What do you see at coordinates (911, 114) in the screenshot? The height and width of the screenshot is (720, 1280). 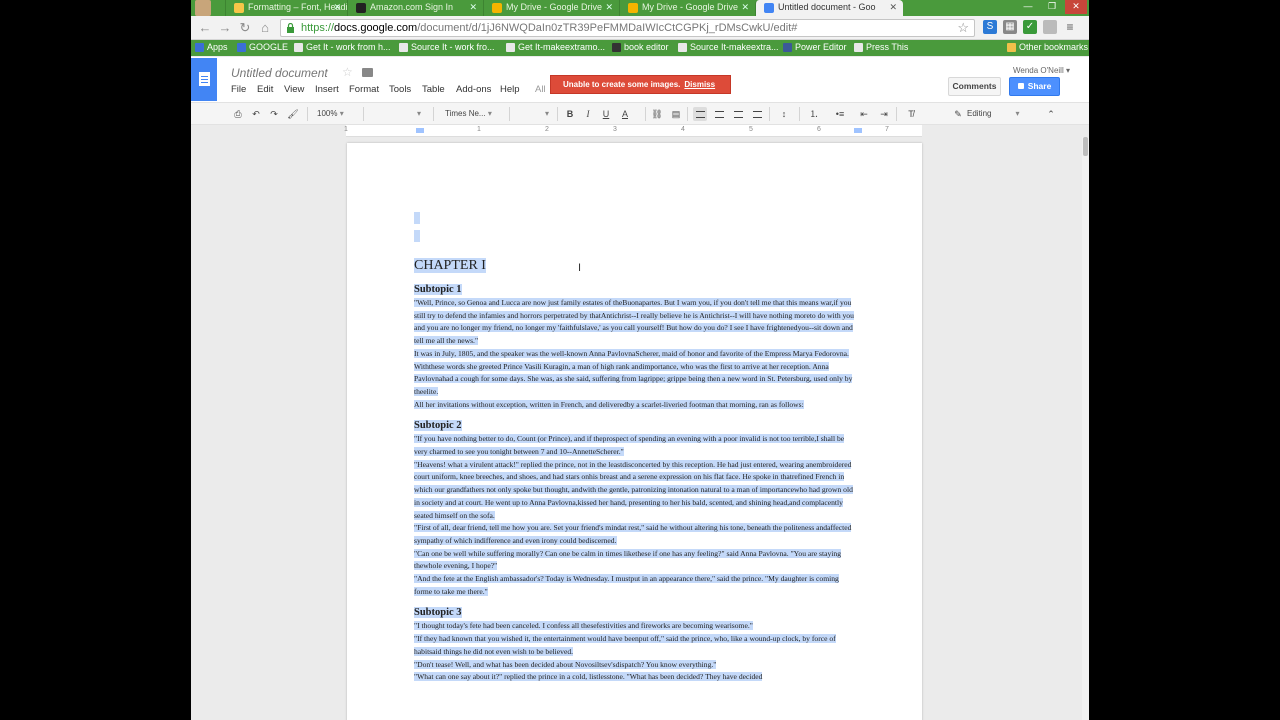 I see `clear-formatting-icon: T̸` at bounding box center [911, 114].